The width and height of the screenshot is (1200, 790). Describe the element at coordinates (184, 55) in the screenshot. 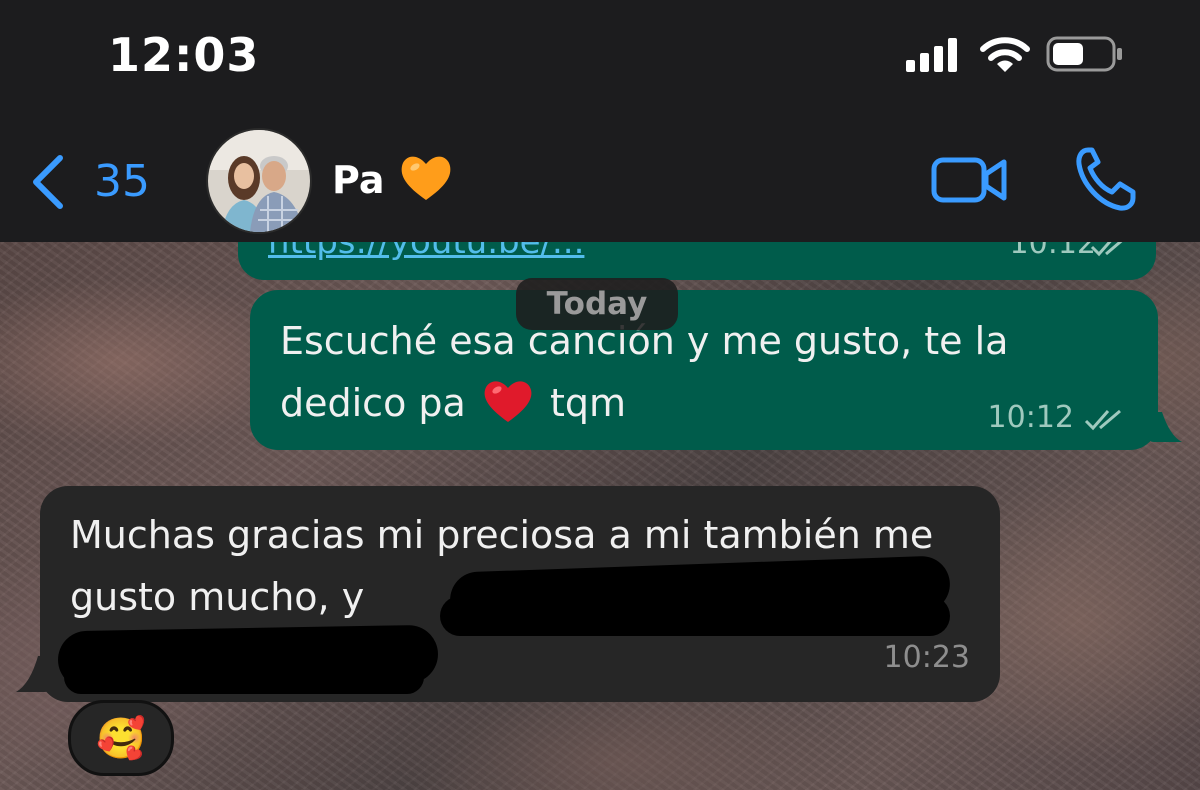

I see `status-time: 12:03` at that location.